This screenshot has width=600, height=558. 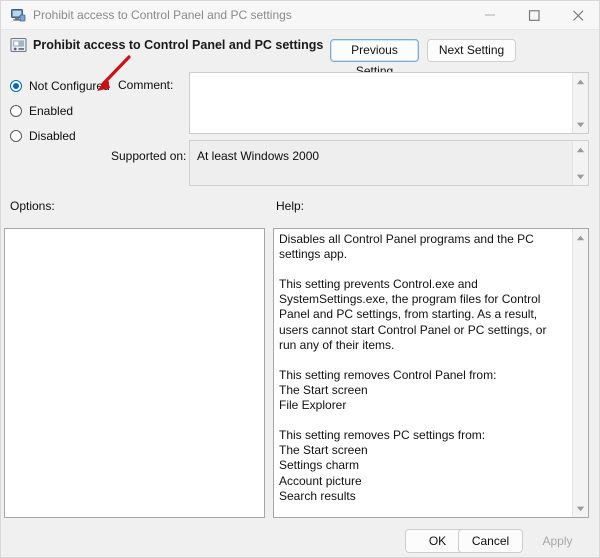 What do you see at coordinates (19, 45) in the screenshot?
I see `policy-setting-icon` at bounding box center [19, 45].